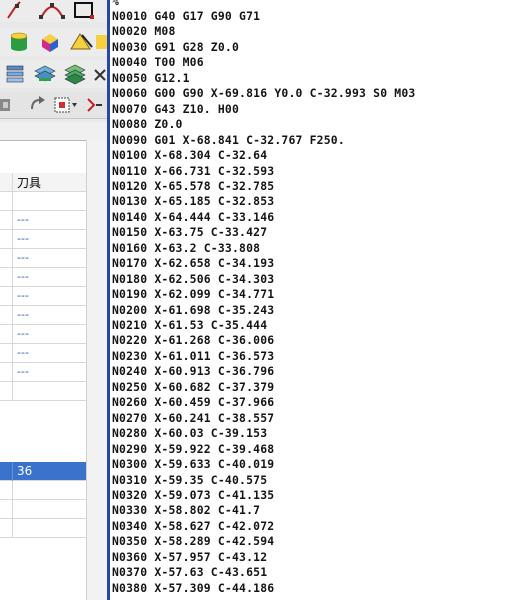 This screenshot has width=520, height=600. I want to click on code-line: N0170 X-62.658 C-34.193, so click(193, 263).